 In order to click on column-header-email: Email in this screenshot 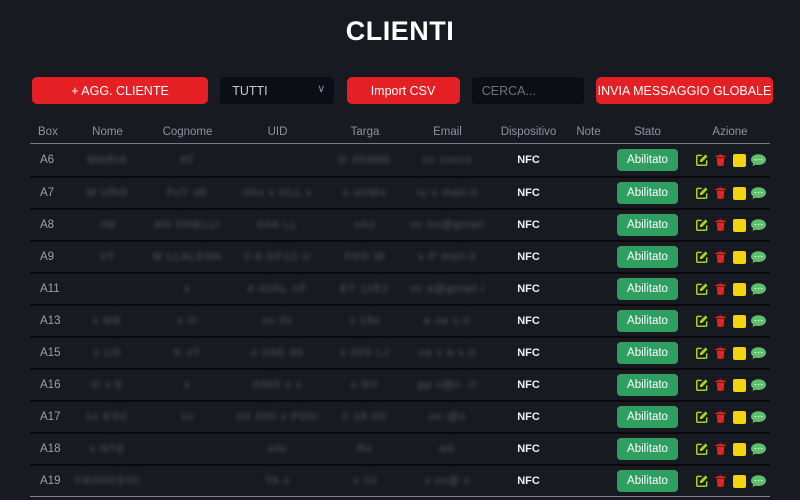, I will do `click(447, 131)`.